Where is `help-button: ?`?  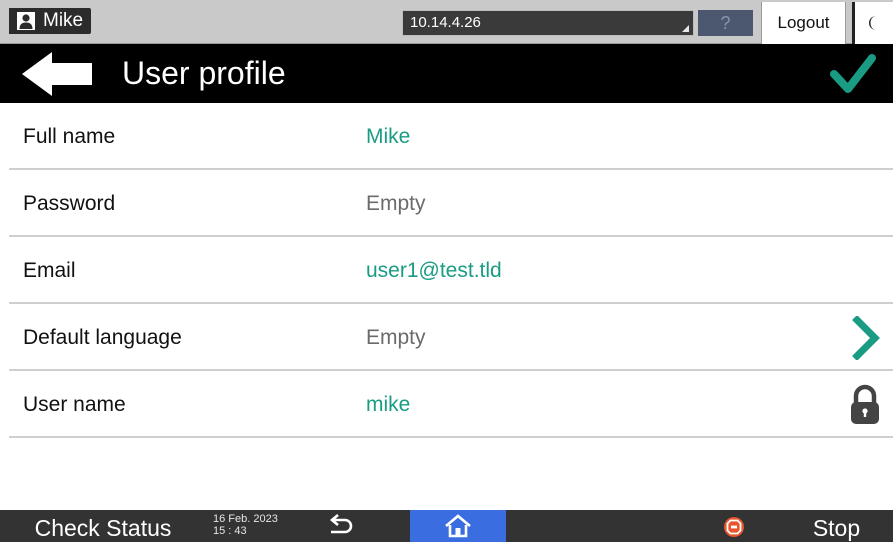
help-button: ? is located at coordinates (725, 23).